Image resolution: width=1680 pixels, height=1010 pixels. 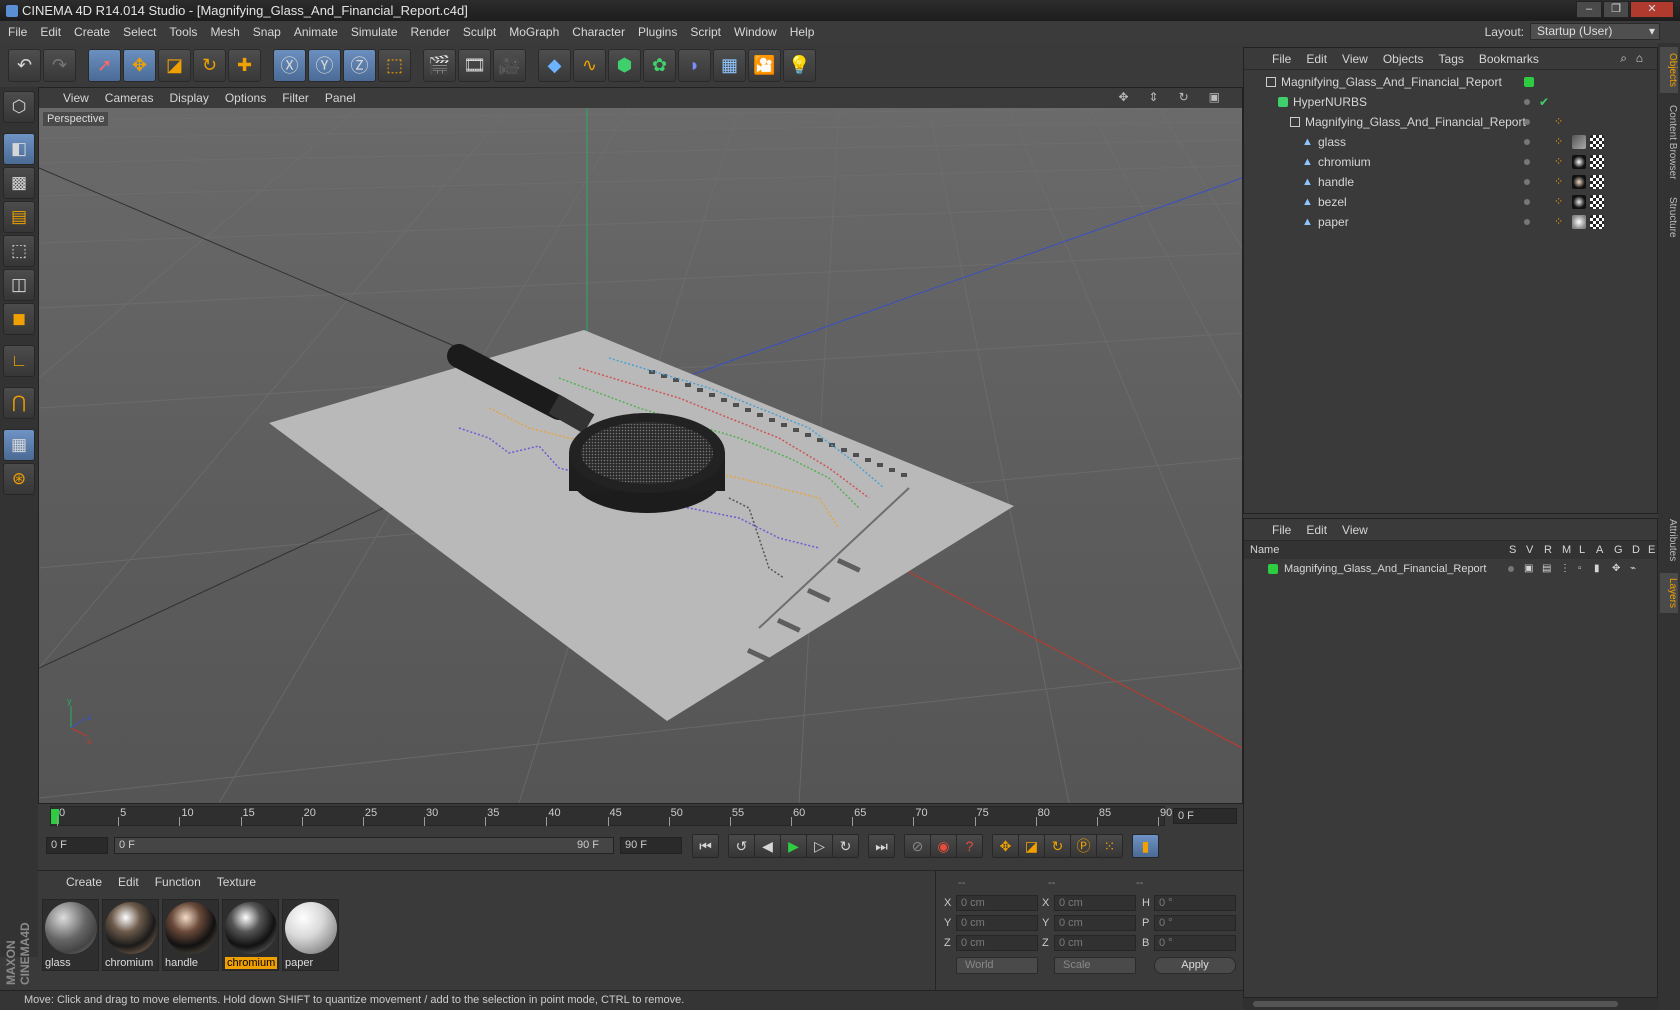 I want to click on timeline-ruler: 0 5 10 15 20 25 30 35 40 45 50 55 60 65 70 75 80 85 90, so click(x=611, y=816).